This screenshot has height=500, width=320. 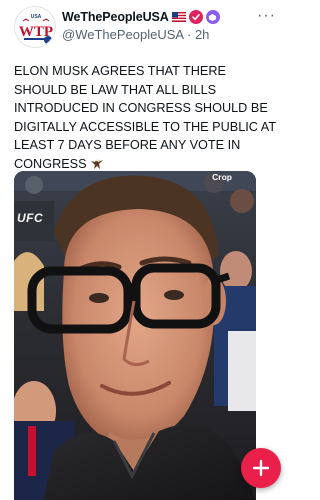 What do you see at coordinates (222, 177) in the screenshot?
I see `crop-label: Crop` at bounding box center [222, 177].